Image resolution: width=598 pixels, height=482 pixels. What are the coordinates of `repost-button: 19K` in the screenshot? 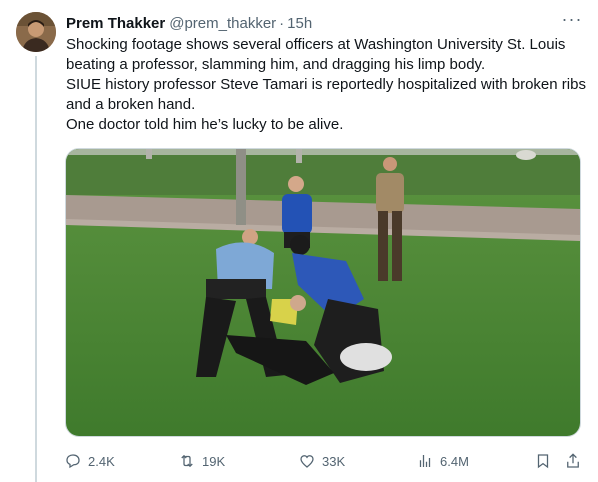 It's located at (201, 461).